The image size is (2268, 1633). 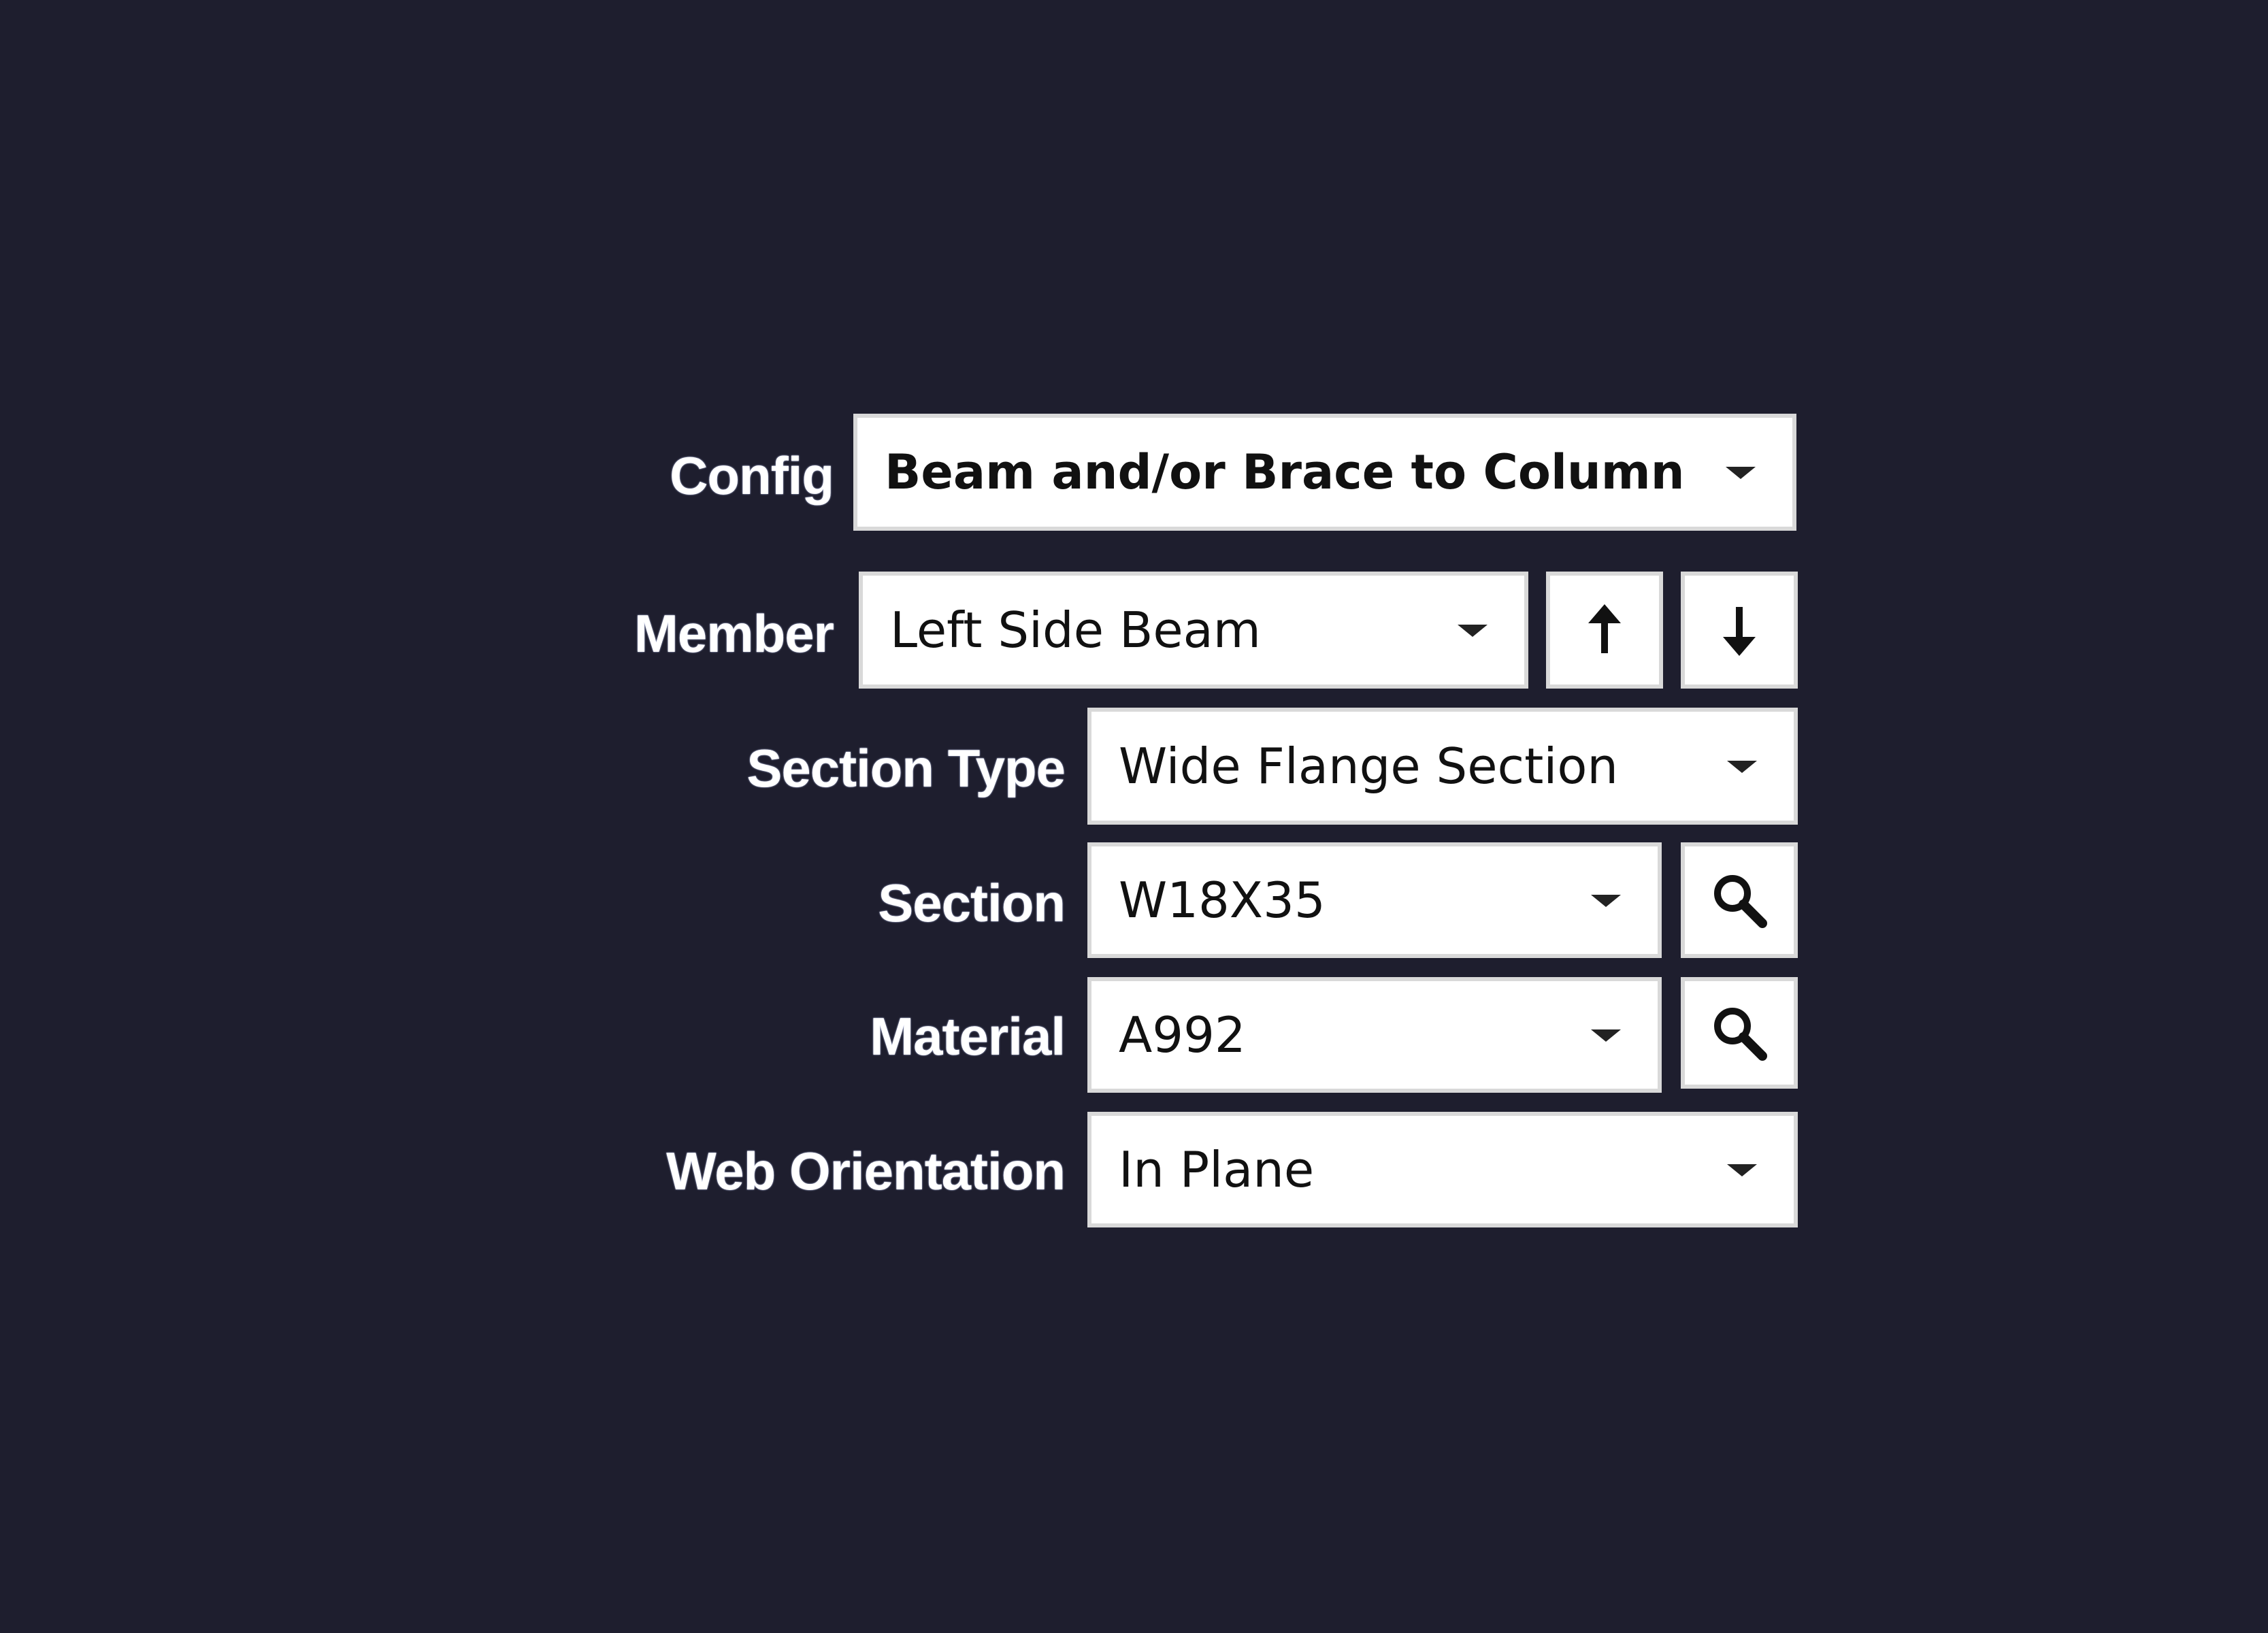 I want to click on section-type-label: Section Type, so click(x=906, y=768).